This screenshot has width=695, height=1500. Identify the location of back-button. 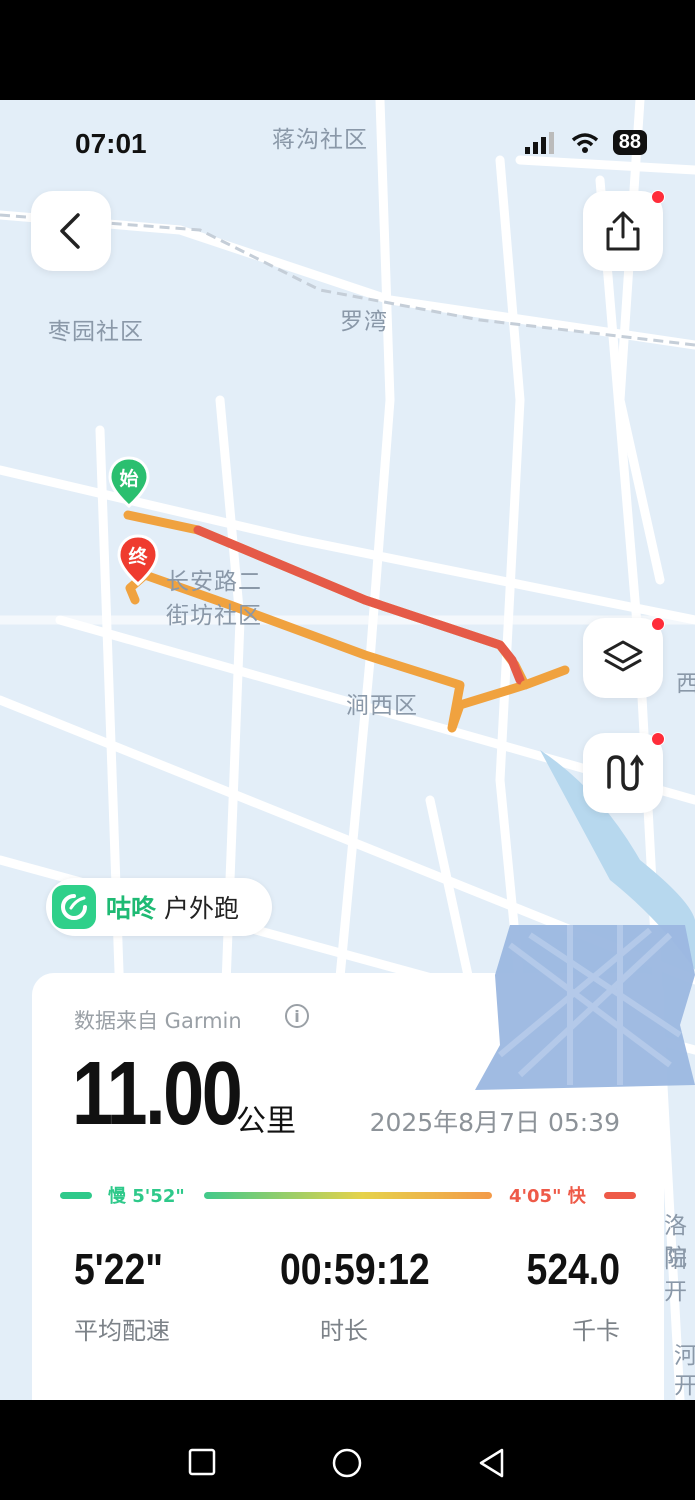
(71, 231).